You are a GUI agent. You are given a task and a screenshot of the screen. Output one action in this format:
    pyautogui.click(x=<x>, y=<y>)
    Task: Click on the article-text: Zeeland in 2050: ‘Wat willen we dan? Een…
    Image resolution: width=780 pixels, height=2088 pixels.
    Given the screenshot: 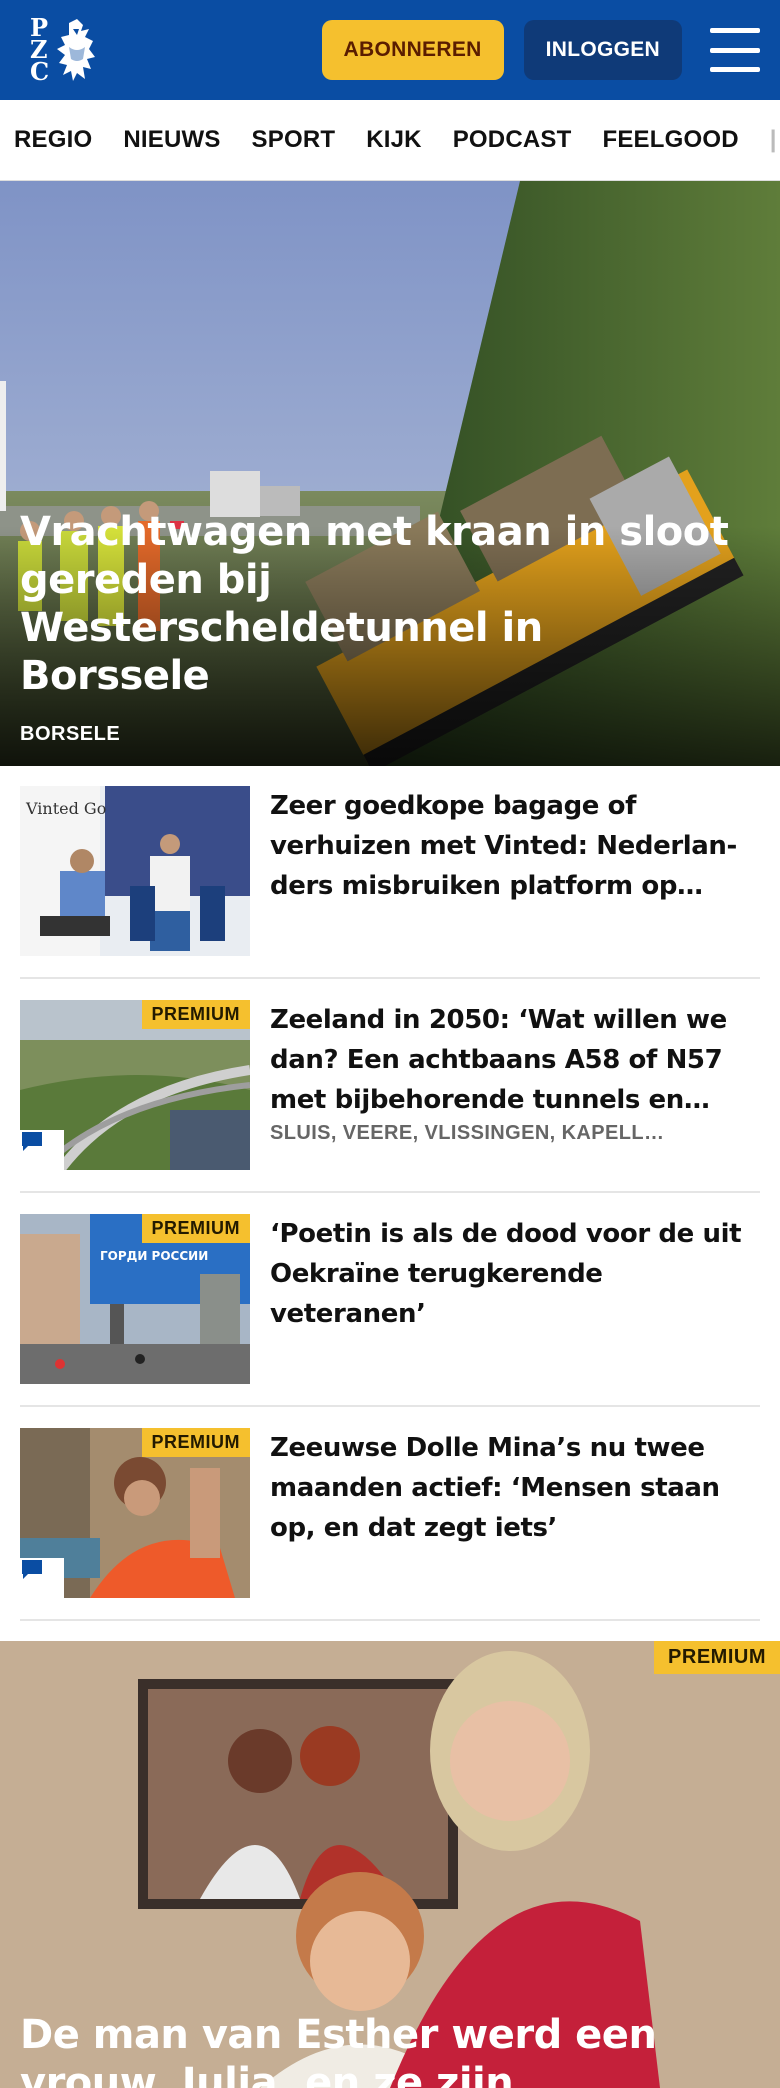 What is the action you would take?
    pyautogui.click(x=515, y=1085)
    